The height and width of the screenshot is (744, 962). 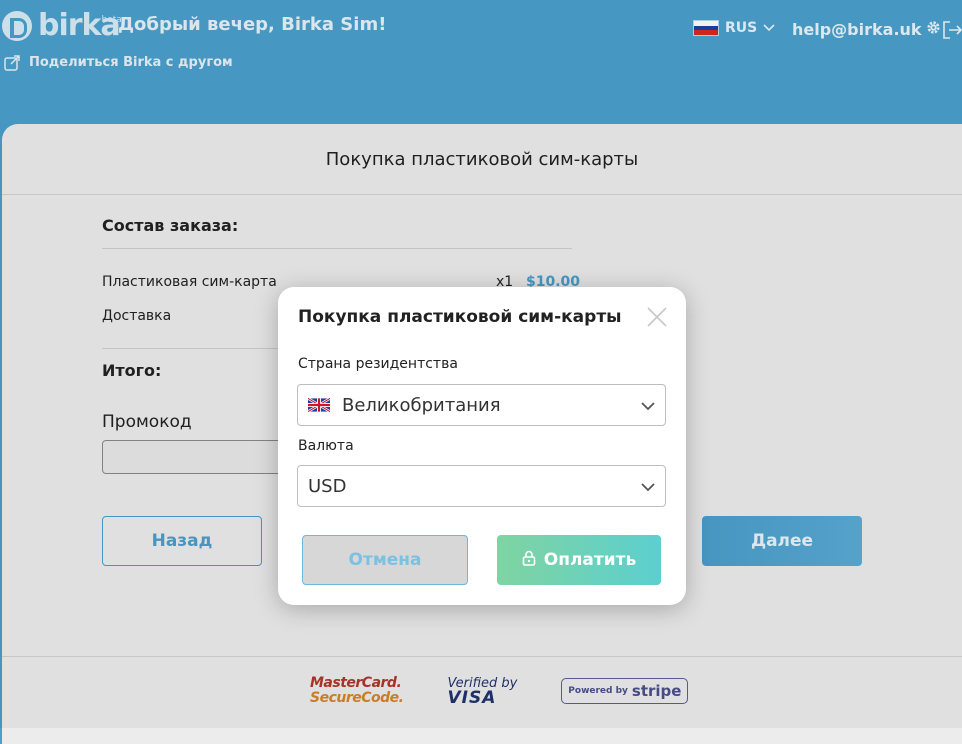 I want to click on currency-label: Валюта, so click(x=326, y=446).